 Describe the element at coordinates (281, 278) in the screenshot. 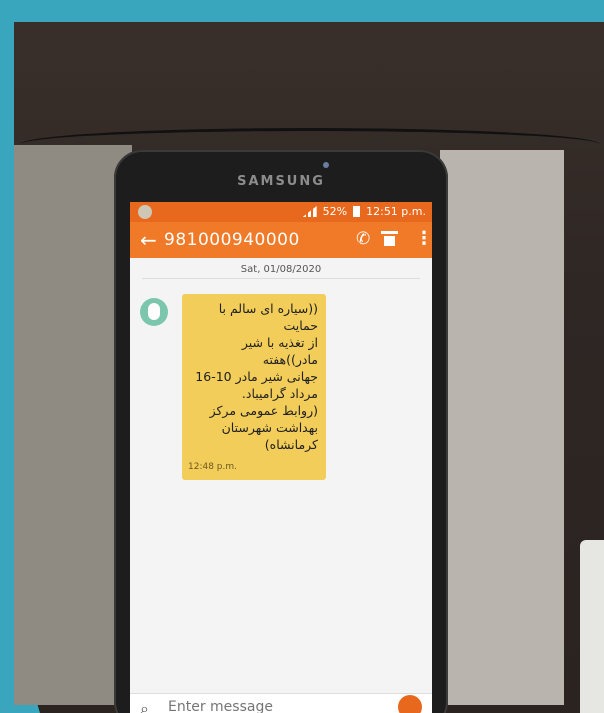

I see `divider` at that location.